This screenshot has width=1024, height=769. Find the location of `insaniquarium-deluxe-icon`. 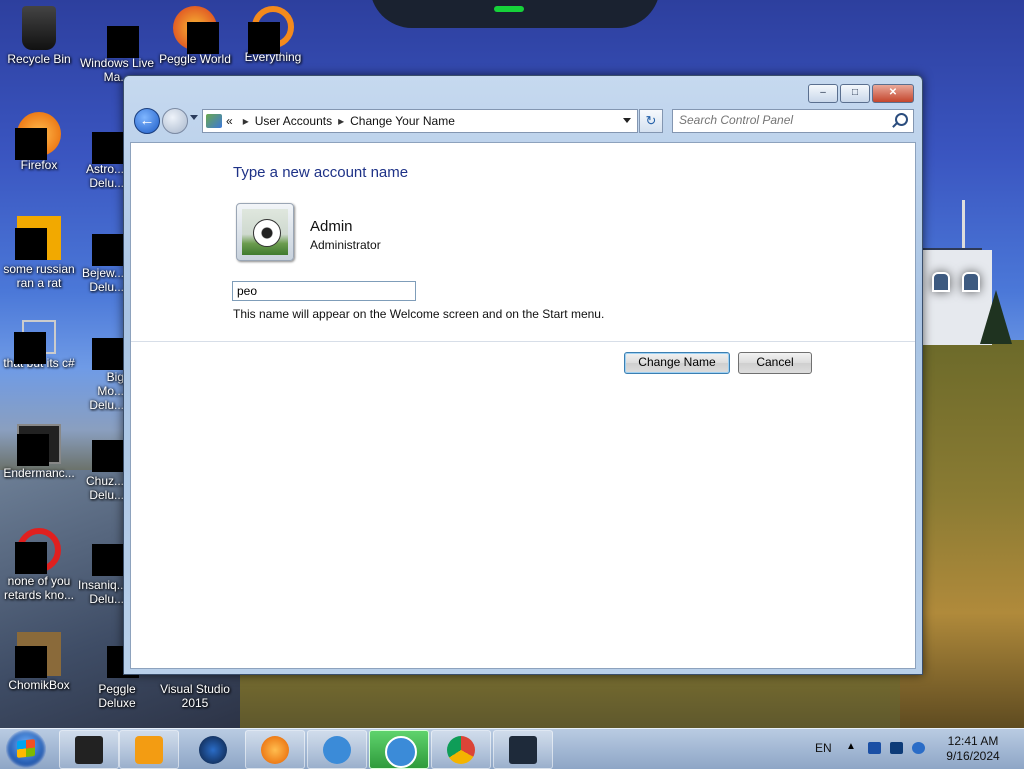

insaniquarium-deluxe-icon is located at coordinates (101, 552).